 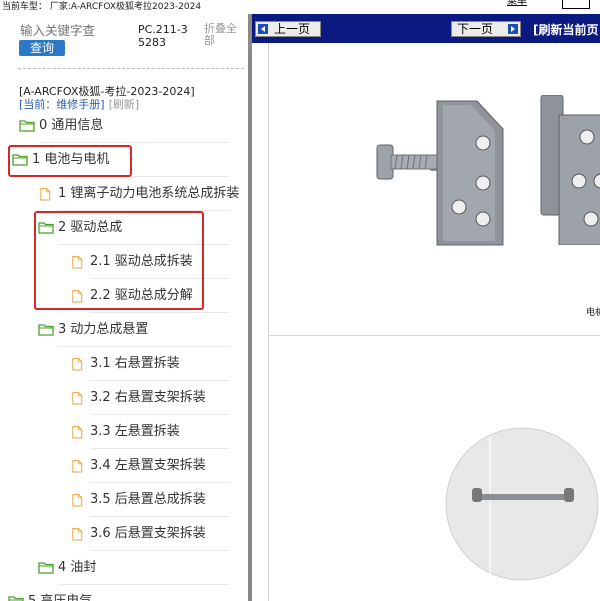 I want to click on tree-page-item: 3.3 左悬置拆装, so click(x=124, y=432).